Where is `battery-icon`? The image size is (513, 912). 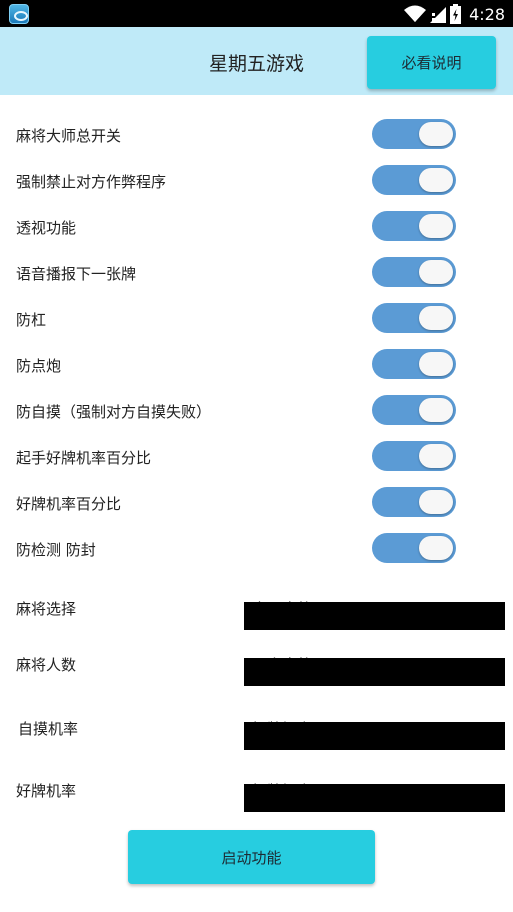 battery-icon is located at coordinates (456, 14).